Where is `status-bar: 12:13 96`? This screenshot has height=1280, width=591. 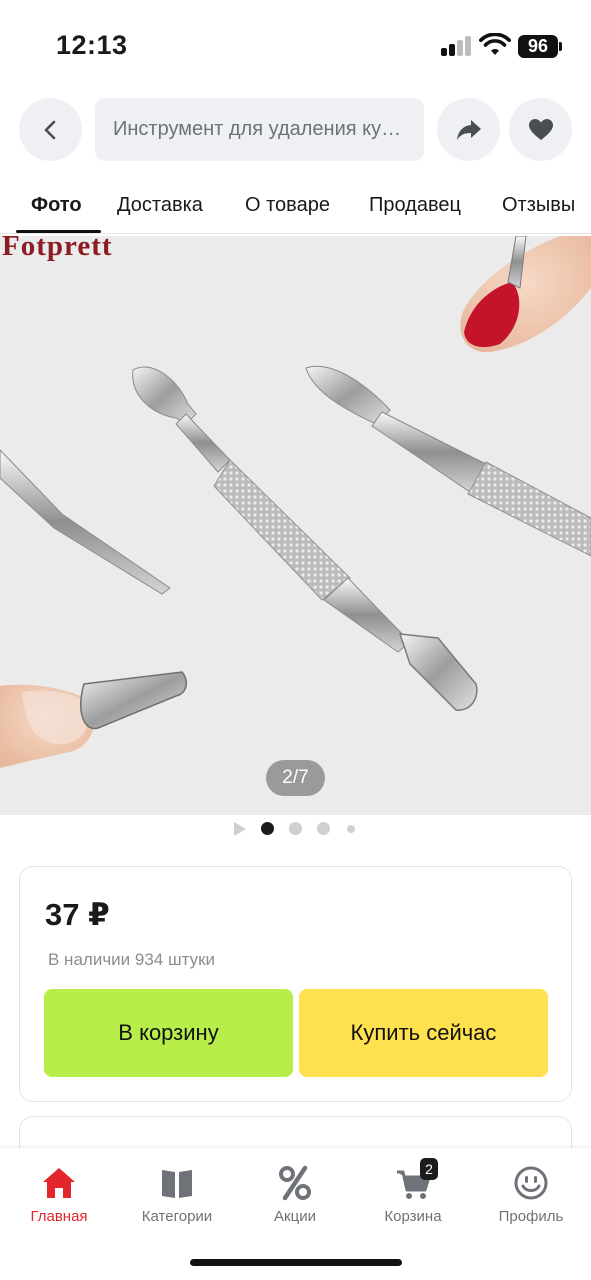 status-bar: 12:13 96 is located at coordinates (295, 46).